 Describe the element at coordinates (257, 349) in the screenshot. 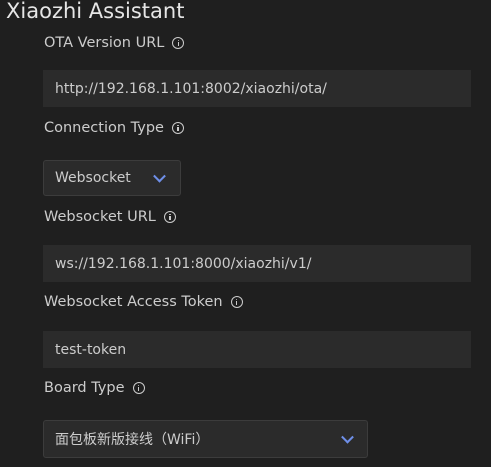

I see `access-token-input` at that location.